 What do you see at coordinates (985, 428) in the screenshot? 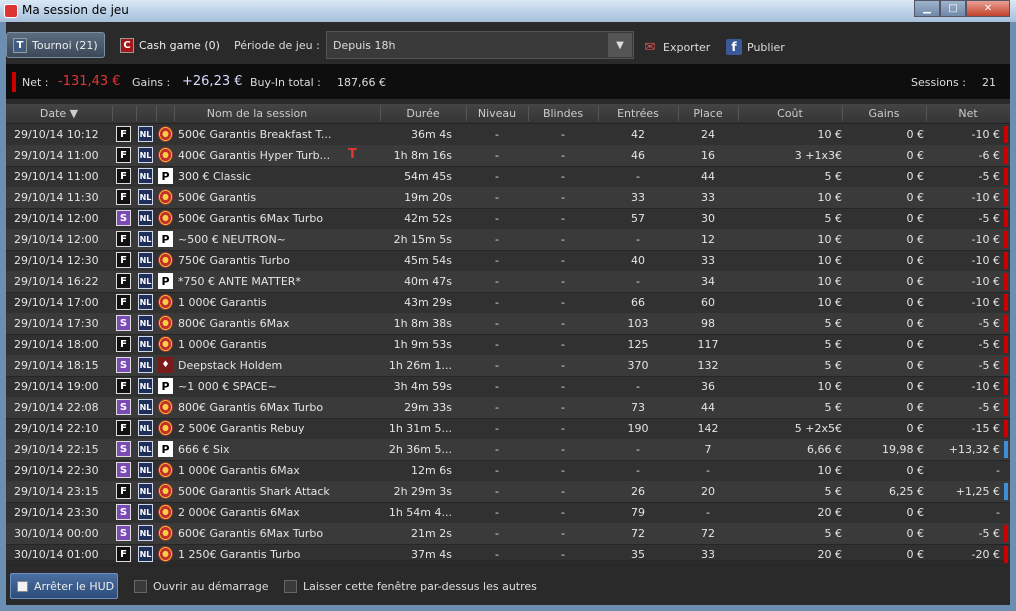
I see `cell-net: -15 €` at bounding box center [985, 428].